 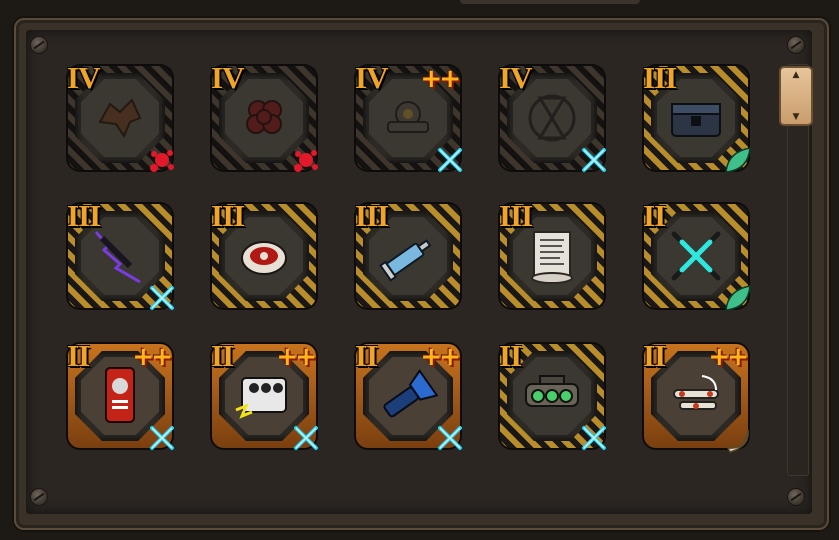 I want to click on purple-lightning-blade-icon, so click(x=120, y=256).